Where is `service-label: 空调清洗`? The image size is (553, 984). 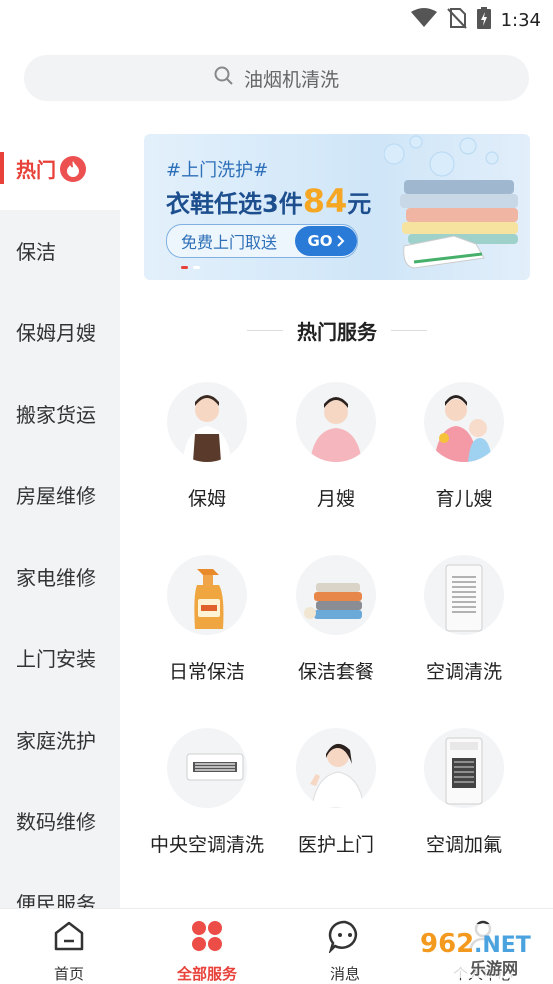
service-label: 空调清洗 is located at coordinates (463, 672).